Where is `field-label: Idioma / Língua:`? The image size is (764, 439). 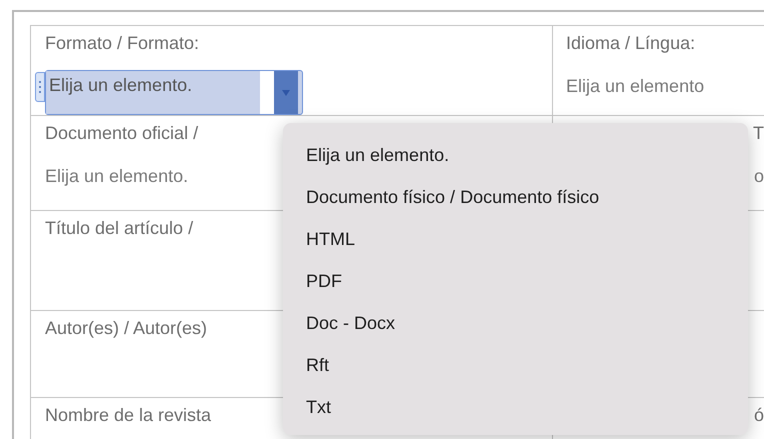 field-label: Idioma / Língua: is located at coordinates (631, 43).